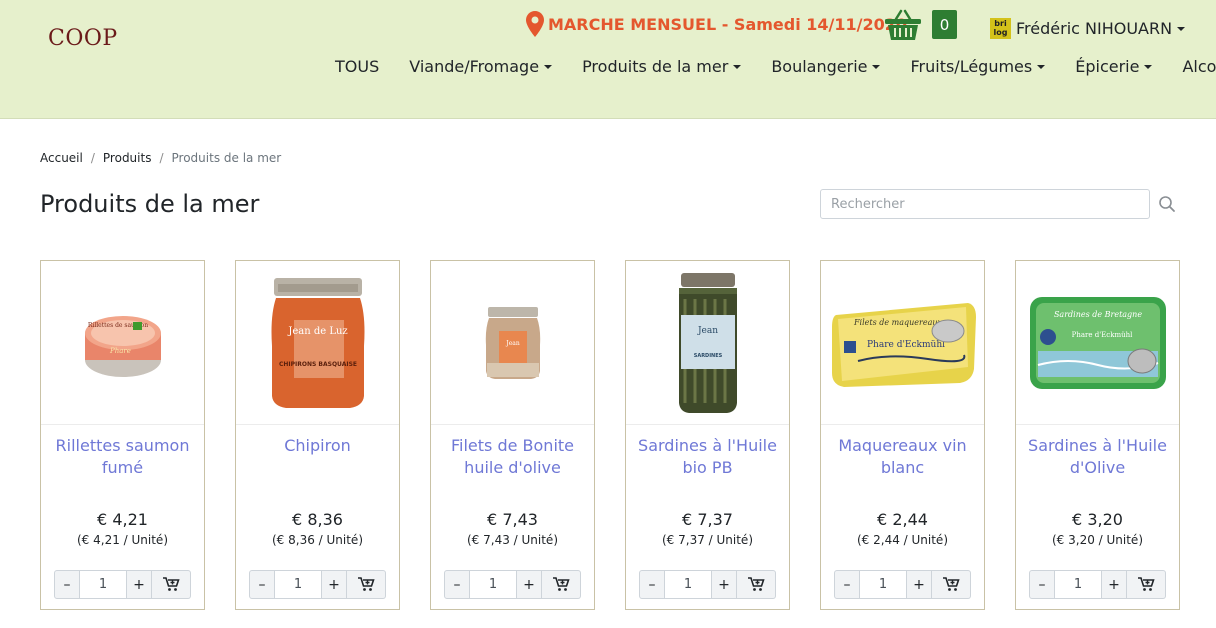  What do you see at coordinates (474, 66) in the screenshot?
I see `nav-label: Viande/Fromage` at bounding box center [474, 66].